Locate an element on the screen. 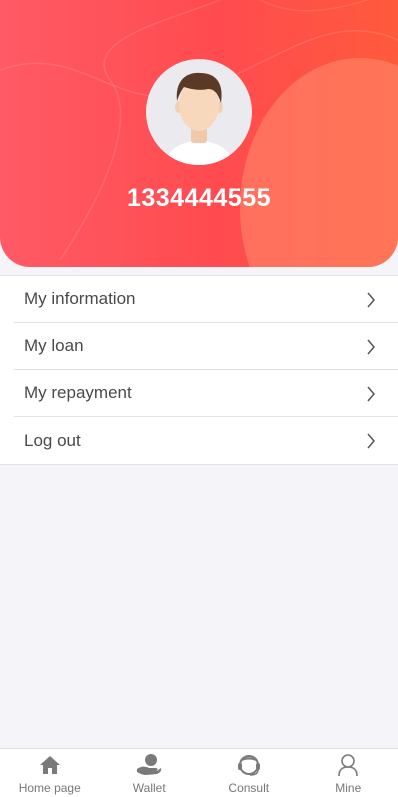 The height and width of the screenshot is (797, 398). user-icon is located at coordinates (348, 765).